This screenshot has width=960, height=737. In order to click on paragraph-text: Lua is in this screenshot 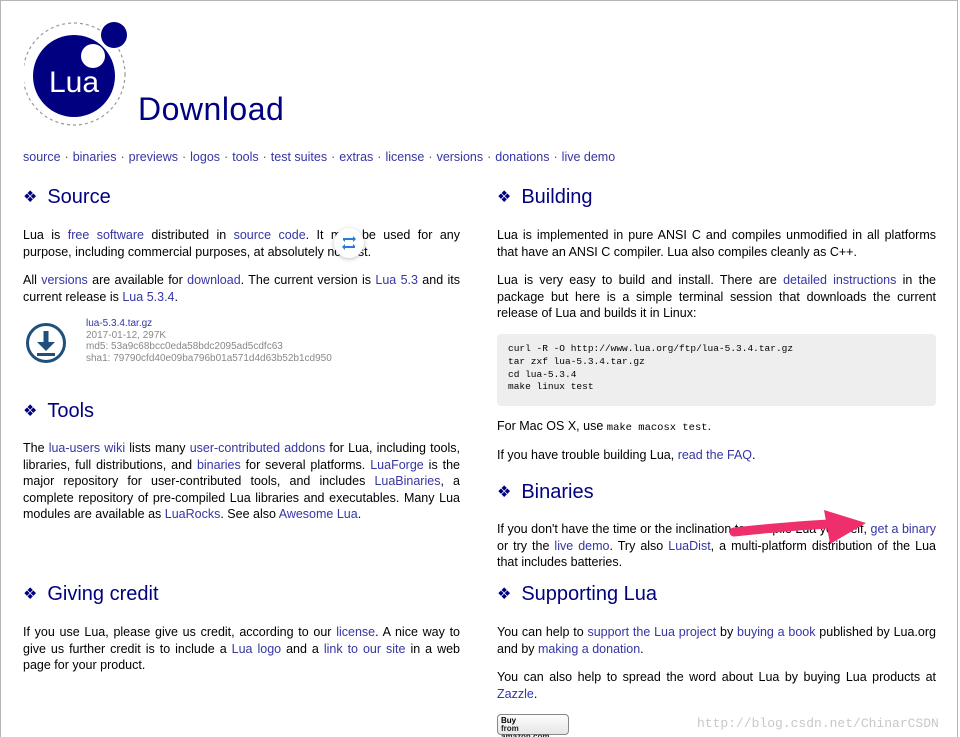, I will do `click(45, 235)`.